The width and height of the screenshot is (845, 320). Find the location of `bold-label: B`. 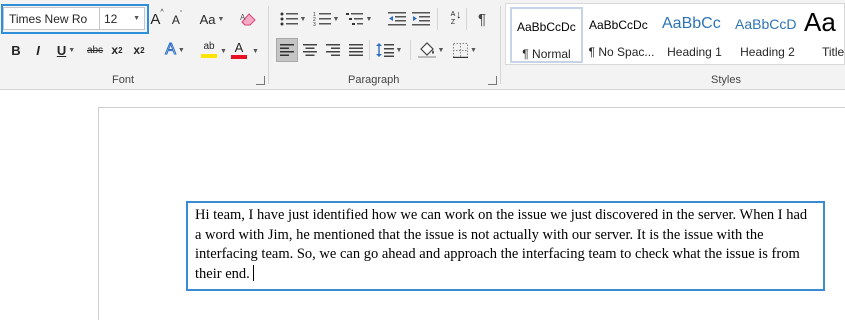

bold-label: B is located at coordinates (16, 50).